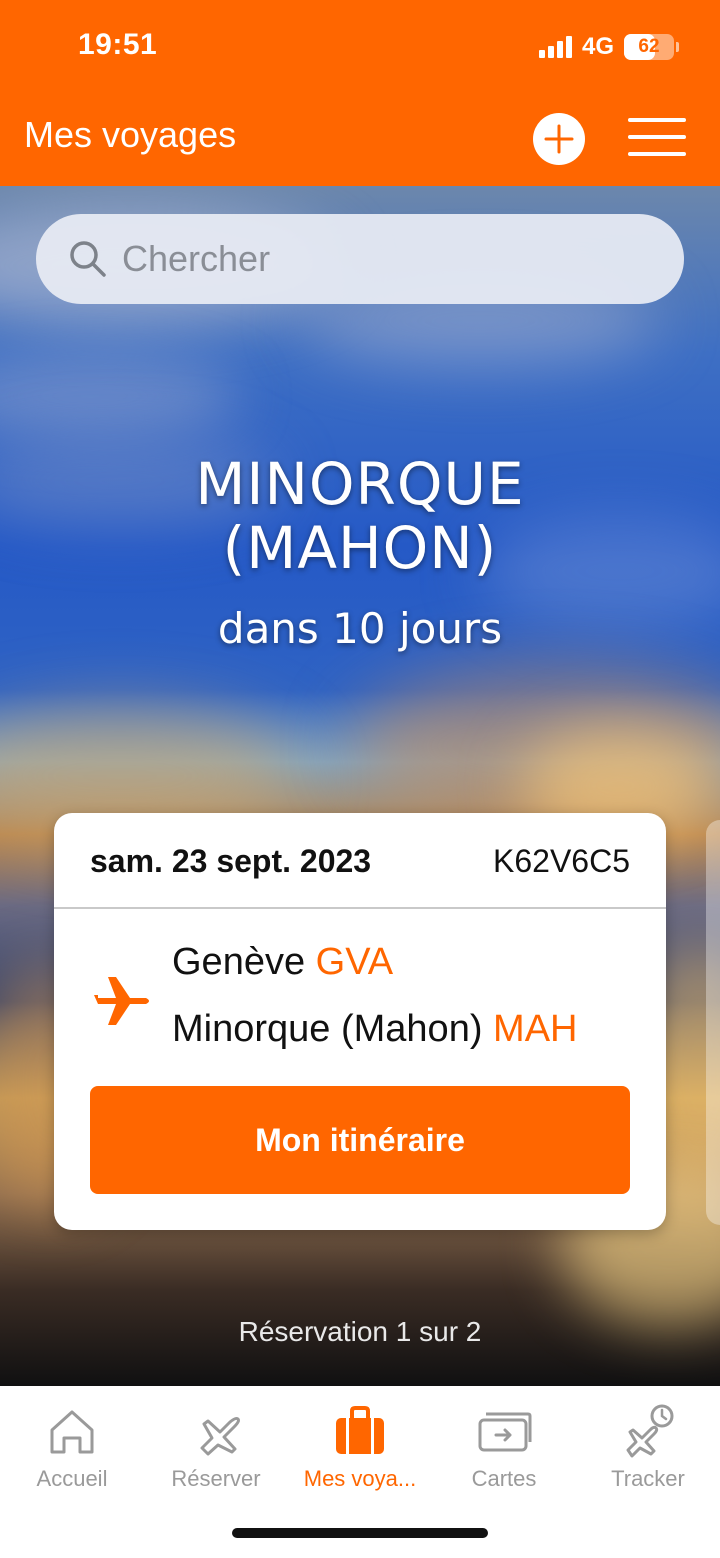 The height and width of the screenshot is (1558, 720). What do you see at coordinates (648, 1478) in the screenshot?
I see `tab-label: Tracker` at bounding box center [648, 1478].